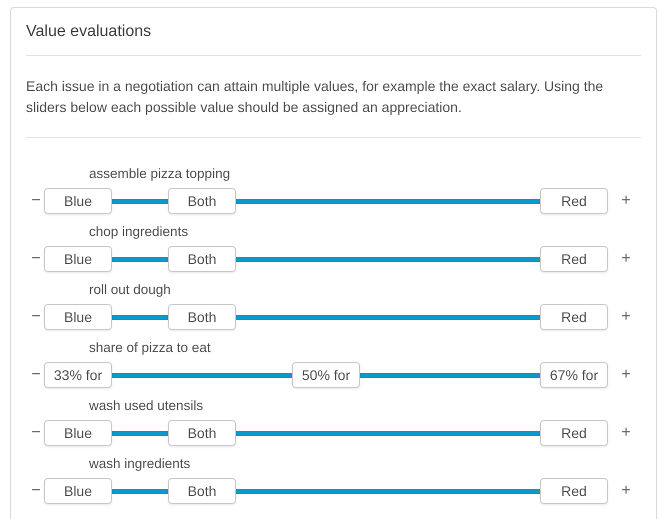 The image size is (659, 519). What do you see at coordinates (146, 406) in the screenshot?
I see `issue-label: wash used utensils` at bounding box center [146, 406].